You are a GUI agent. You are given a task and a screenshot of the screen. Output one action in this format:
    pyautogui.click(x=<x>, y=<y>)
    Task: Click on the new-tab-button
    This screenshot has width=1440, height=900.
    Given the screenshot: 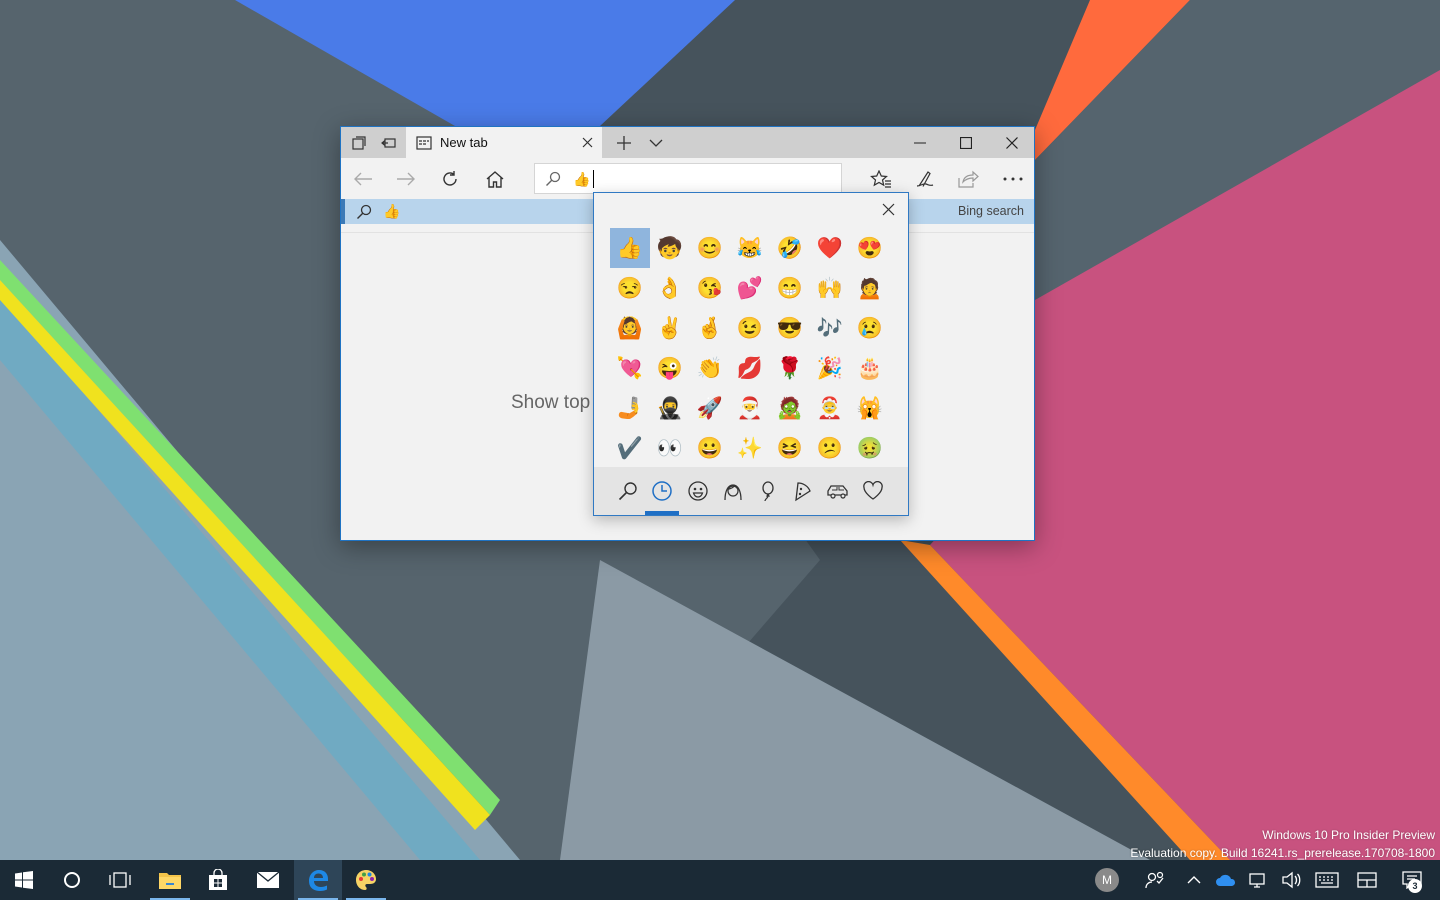 What is the action you would take?
    pyautogui.click(x=624, y=142)
    